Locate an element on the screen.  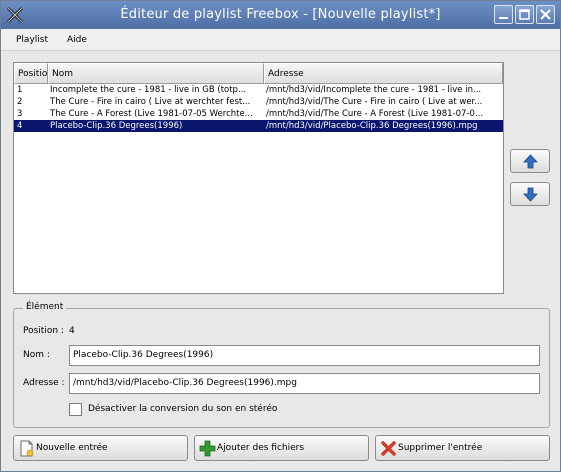
arrow-up-icon is located at coordinates (530, 161).